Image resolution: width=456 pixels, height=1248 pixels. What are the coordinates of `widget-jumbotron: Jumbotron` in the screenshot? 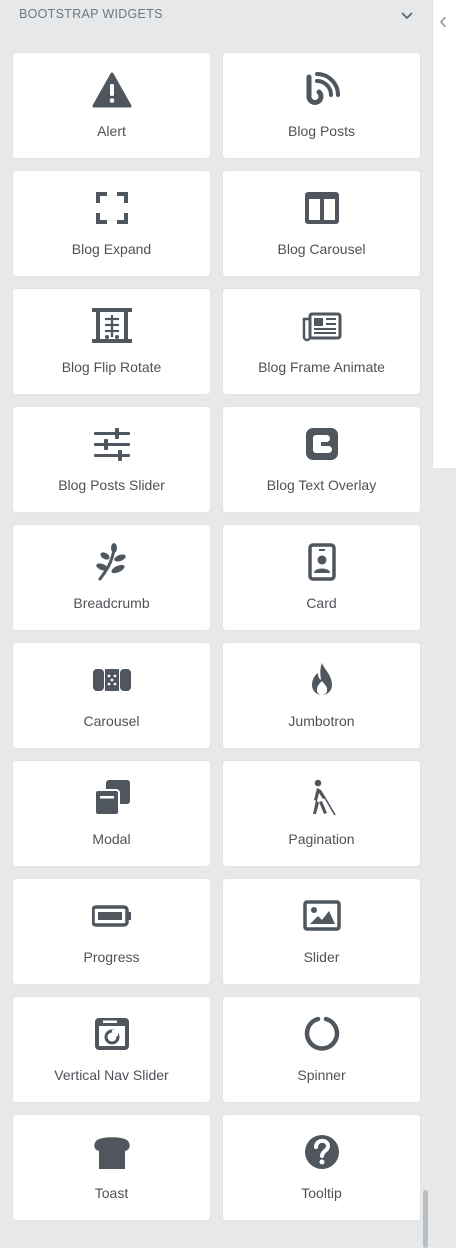 It's located at (321, 695).